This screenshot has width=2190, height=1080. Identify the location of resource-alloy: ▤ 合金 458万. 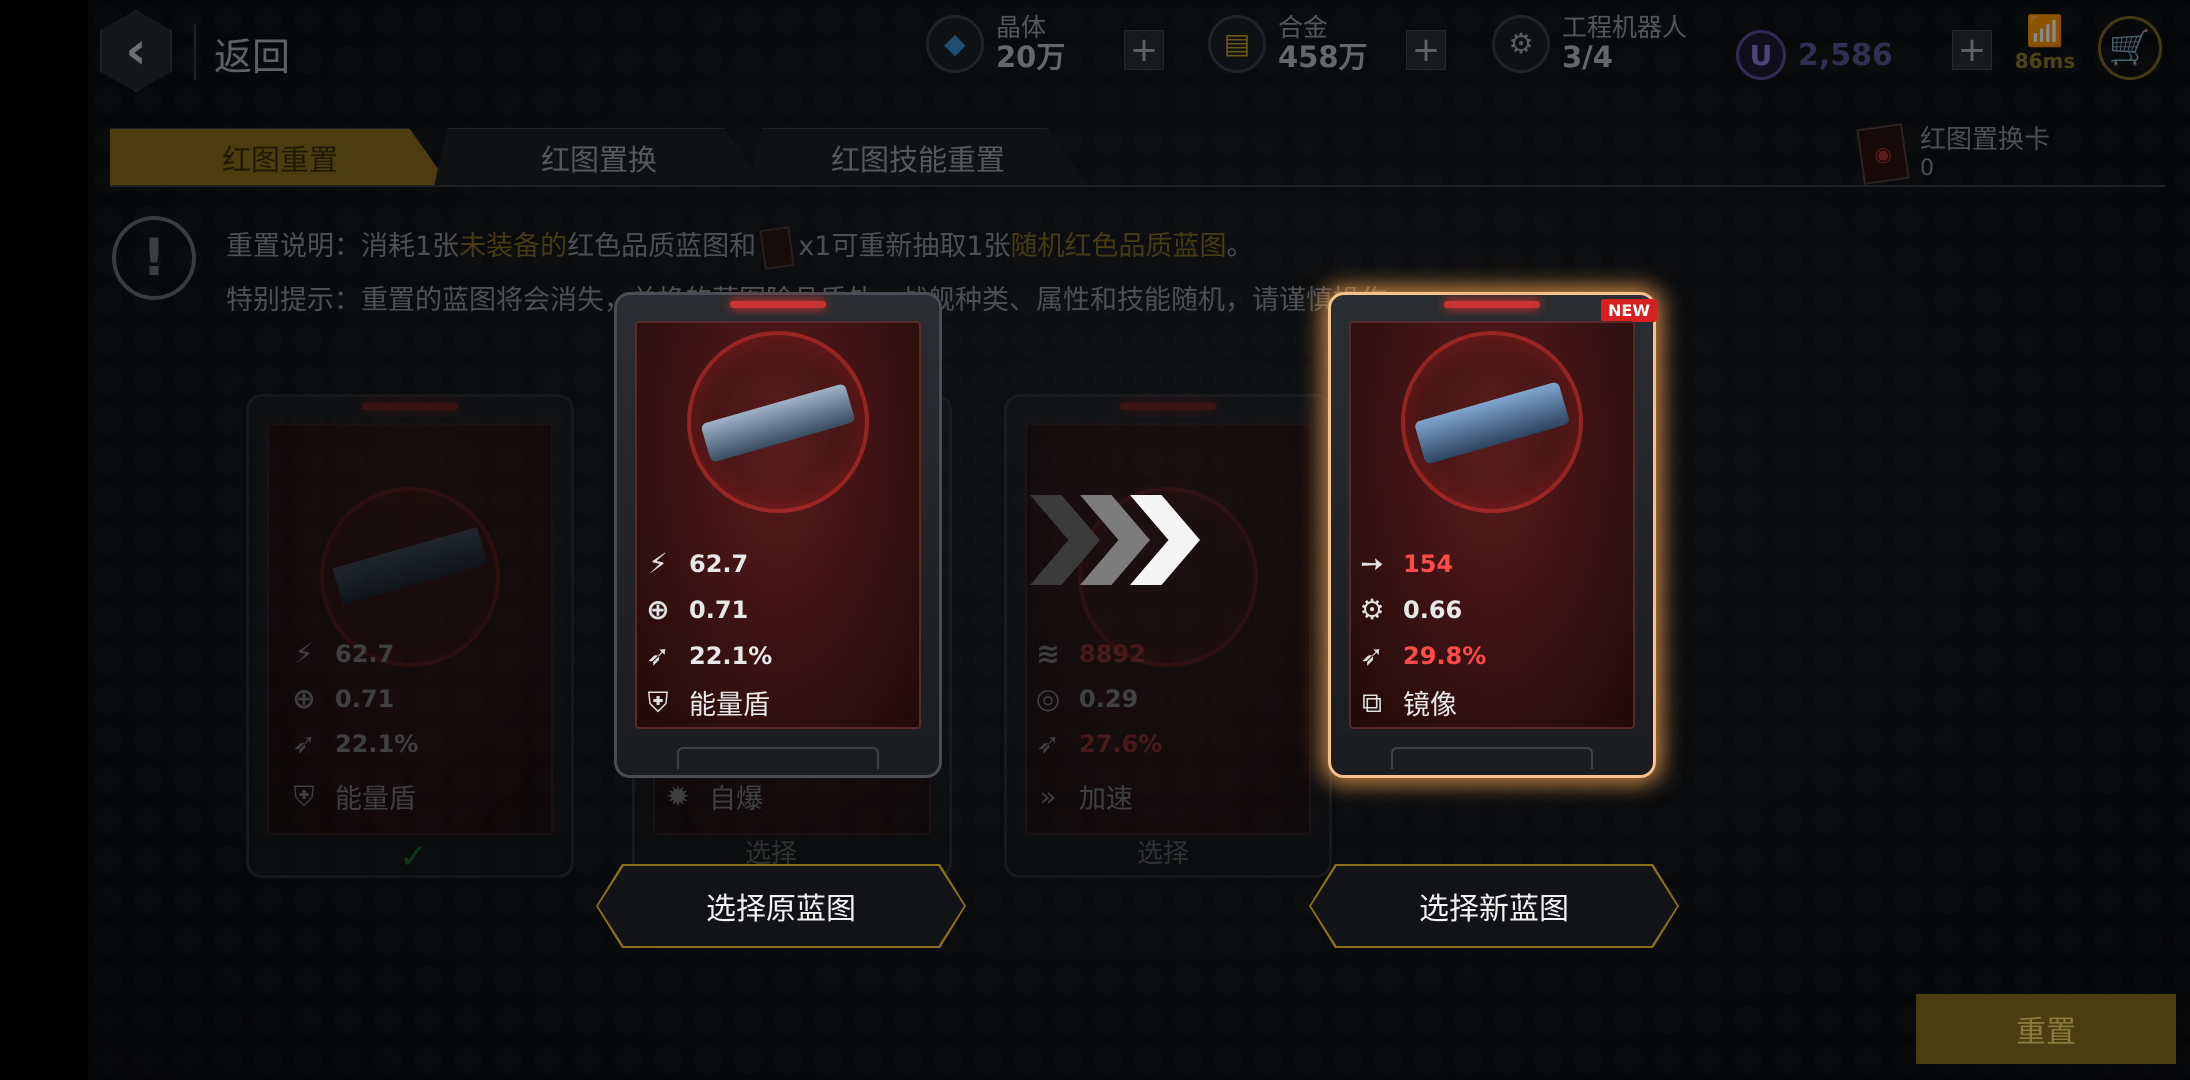
(1288, 43).